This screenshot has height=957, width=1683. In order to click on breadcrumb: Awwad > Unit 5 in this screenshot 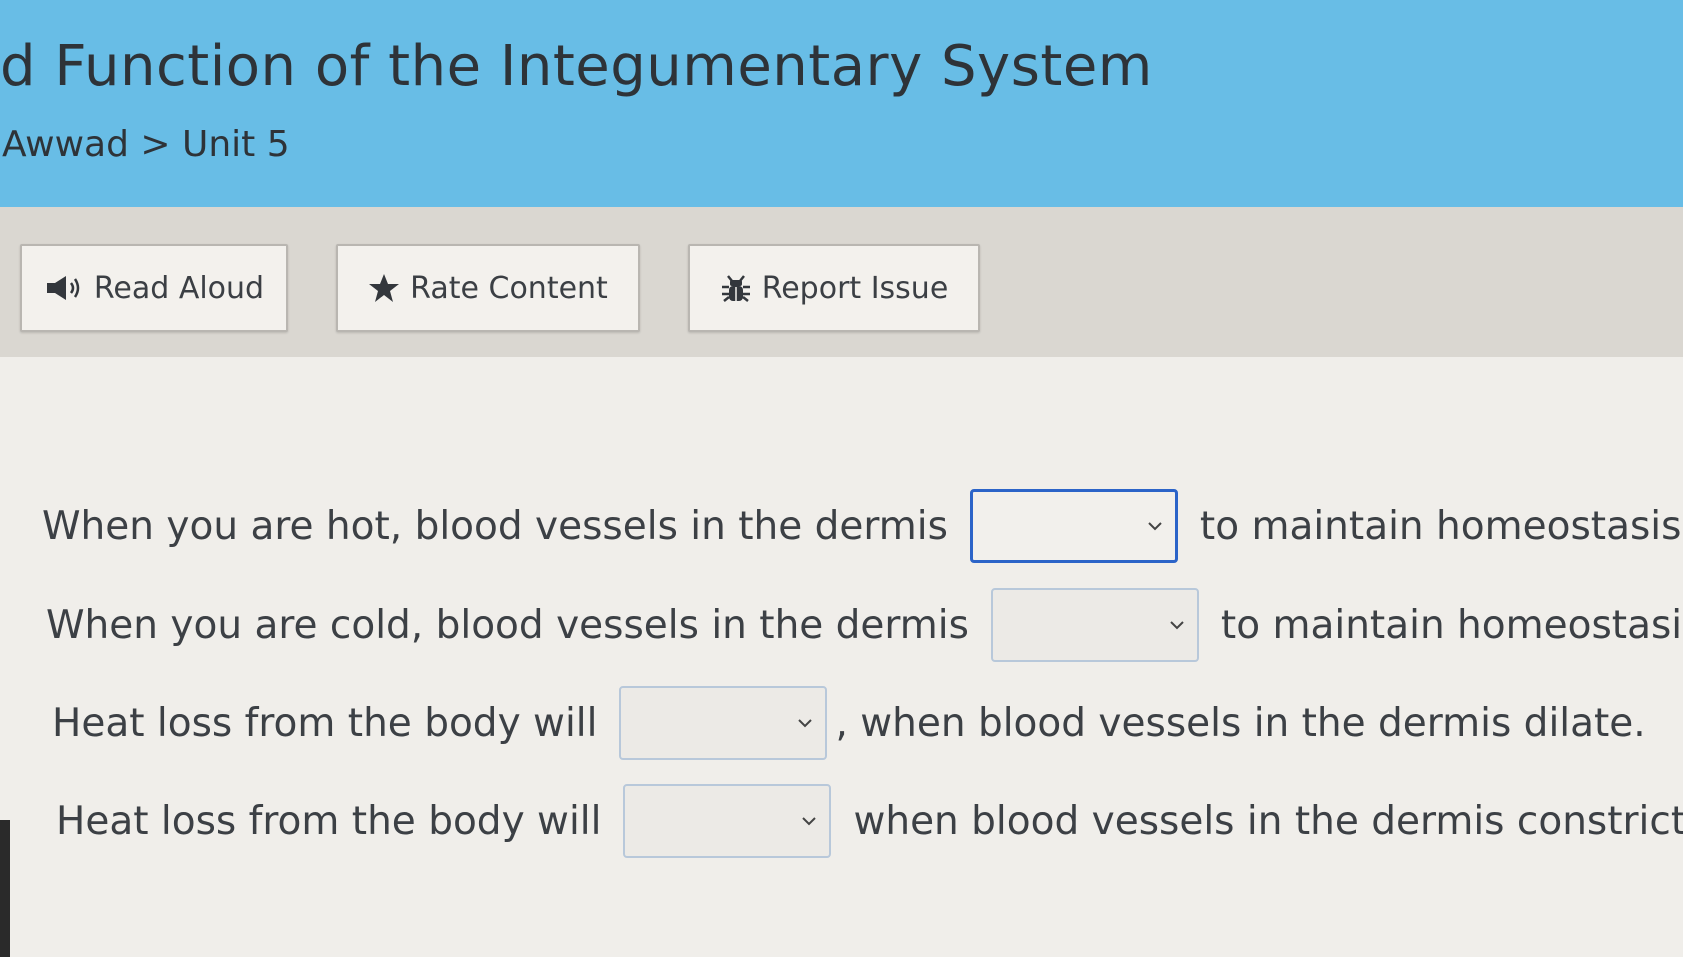, I will do `click(146, 144)`.